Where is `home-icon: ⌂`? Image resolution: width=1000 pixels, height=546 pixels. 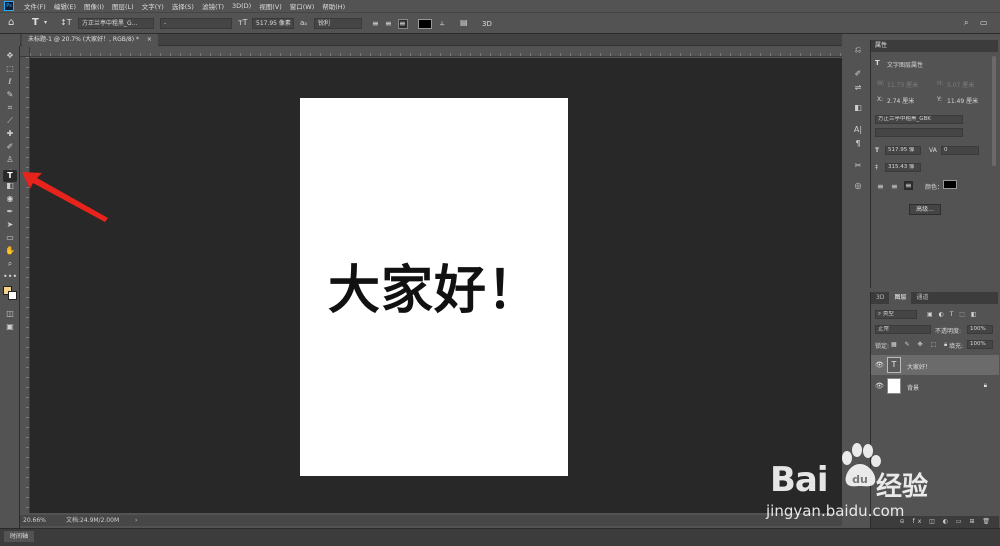
home-icon: ⌂ is located at coordinates (11, 23).